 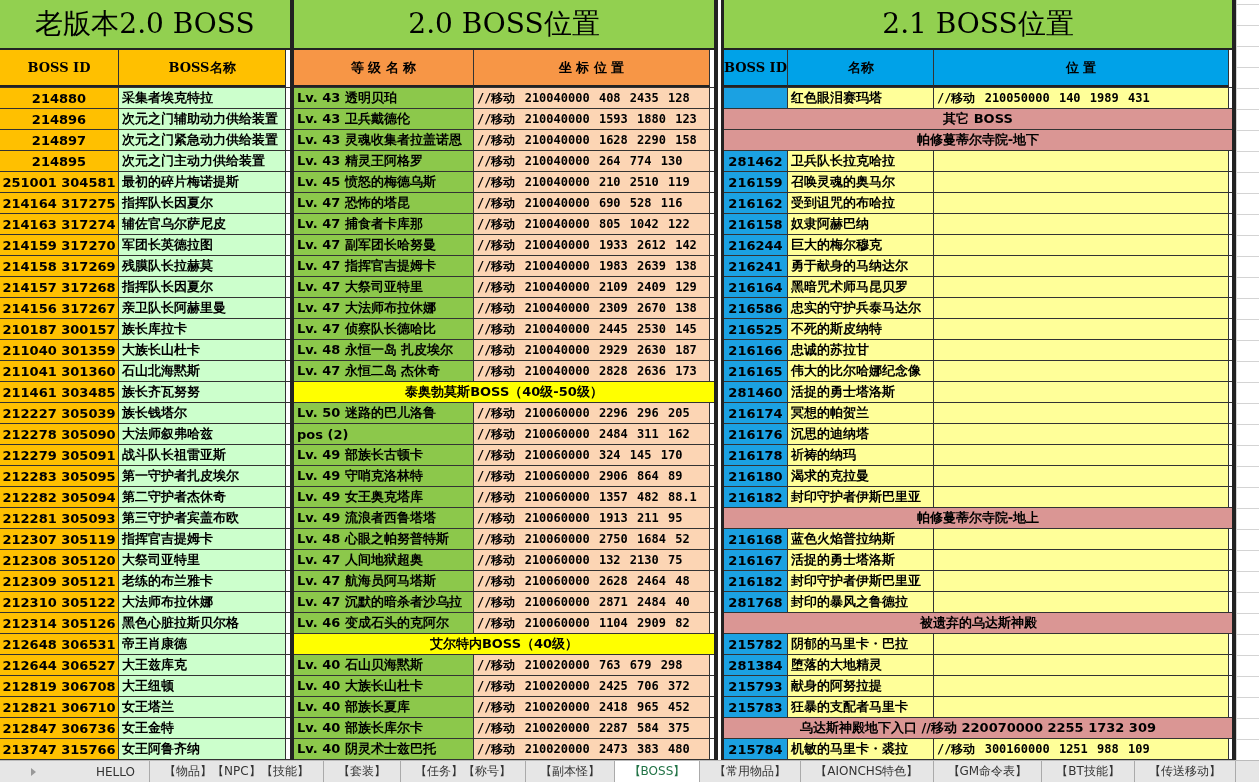 What do you see at coordinates (592, 161) in the screenshot?
I see `table-cell: //移动 210040000 264 774 130` at bounding box center [592, 161].